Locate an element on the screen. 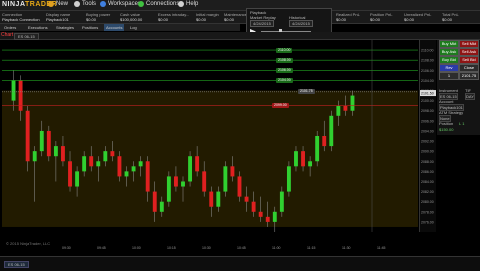 This screenshot has width=480, height=271. menu-connections: Connections is located at coordinates (158, 4).